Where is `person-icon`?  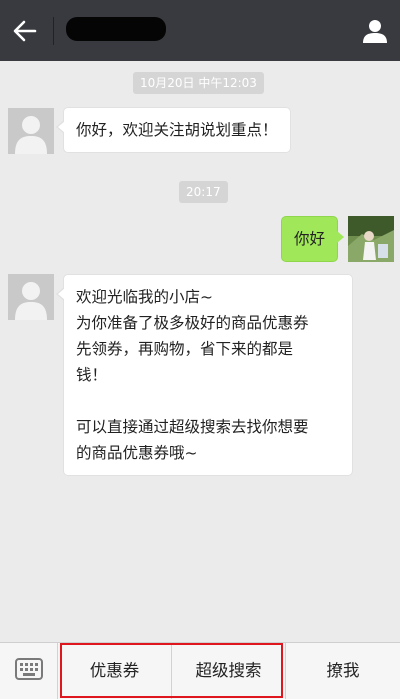 person-icon is located at coordinates (375, 31).